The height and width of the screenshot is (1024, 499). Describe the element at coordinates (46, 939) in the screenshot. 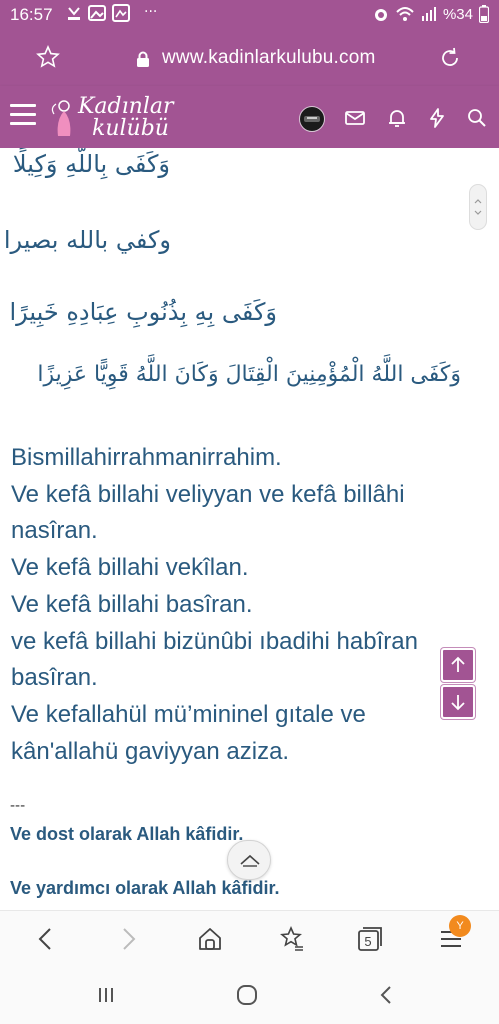

I see `back-arrow-icon` at that location.